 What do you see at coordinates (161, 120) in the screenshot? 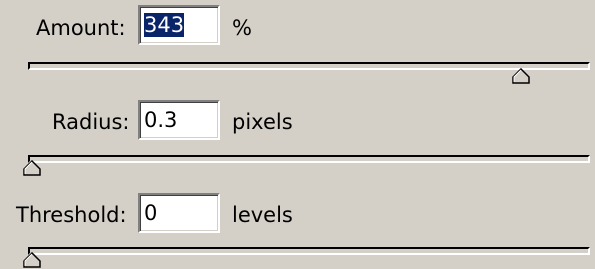
I see `radius-value: 0.3` at bounding box center [161, 120].